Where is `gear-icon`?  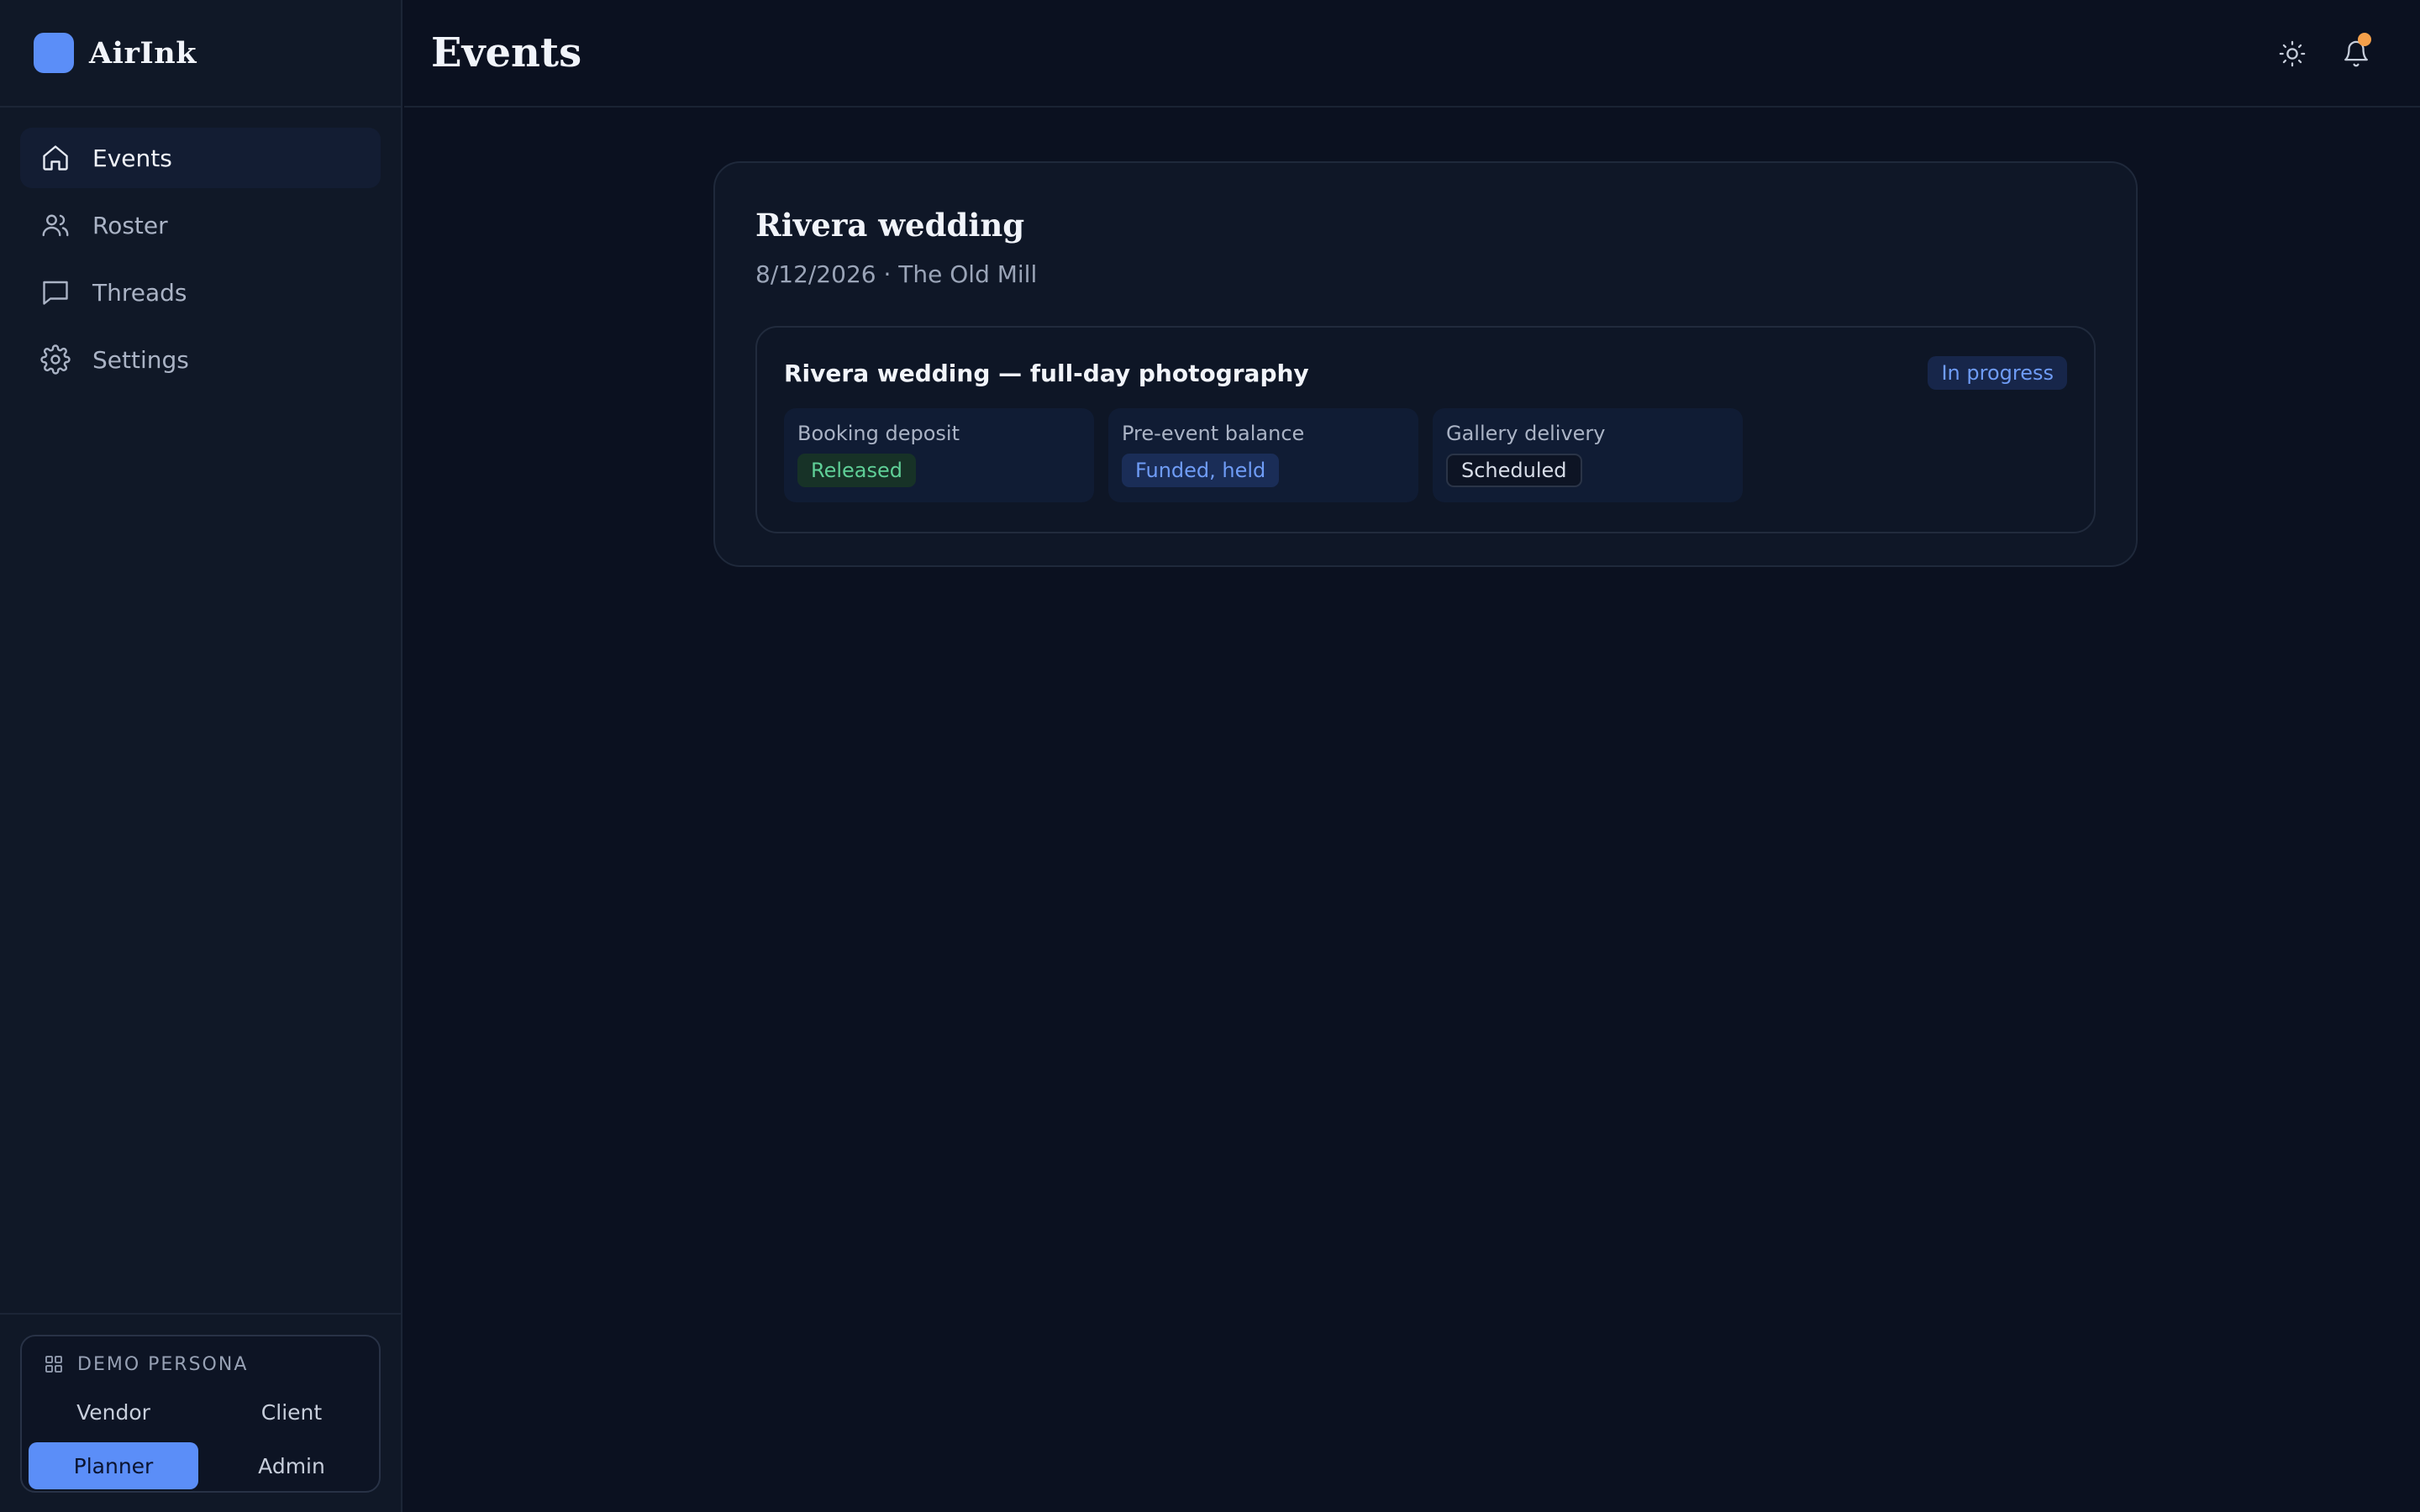 gear-icon is located at coordinates (55, 359).